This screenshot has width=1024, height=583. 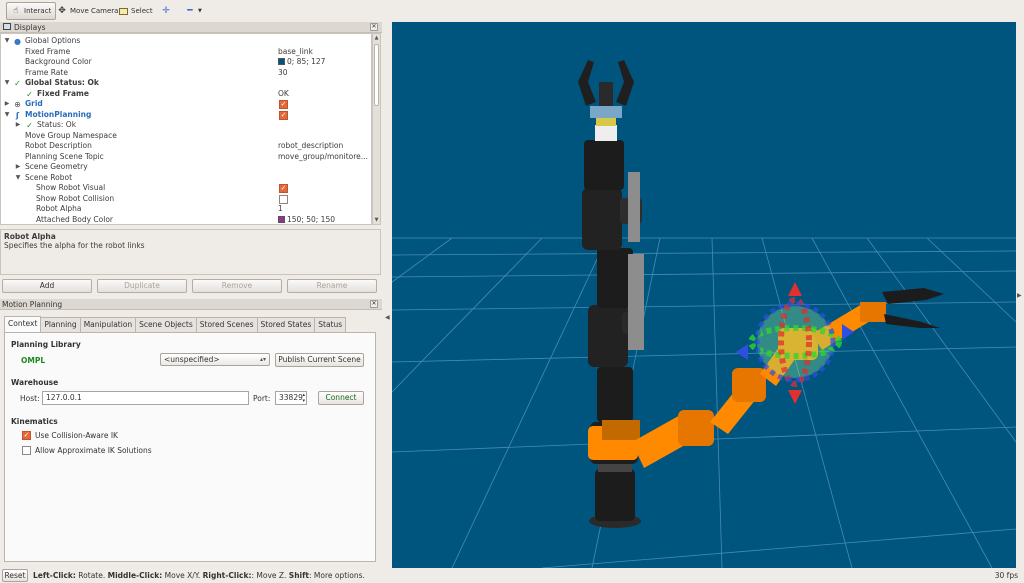 What do you see at coordinates (23, 324) in the screenshot?
I see `tab-context: Context` at bounding box center [23, 324].